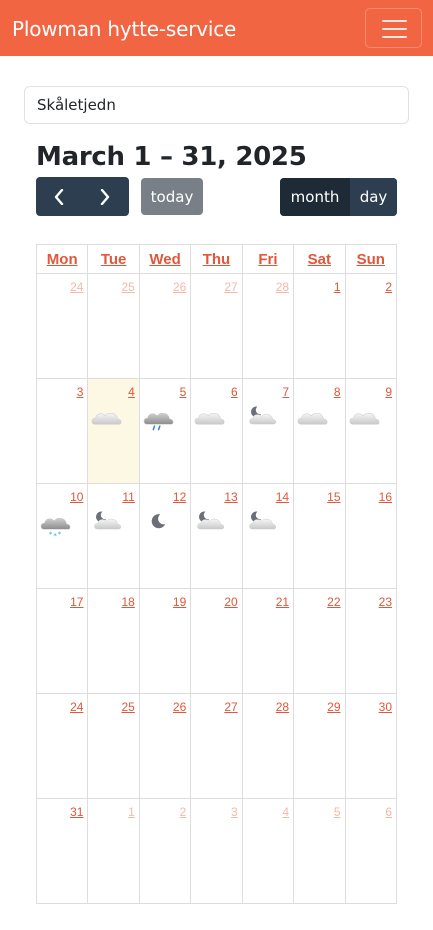 The width and height of the screenshot is (433, 930). I want to click on day-number-link: 17, so click(76, 602).